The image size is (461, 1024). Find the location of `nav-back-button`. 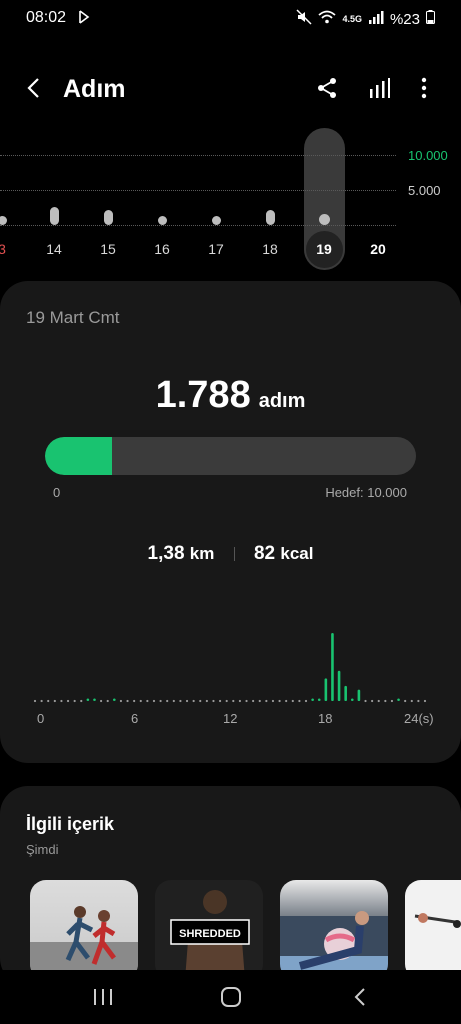

nav-back-button is located at coordinates (360, 999).